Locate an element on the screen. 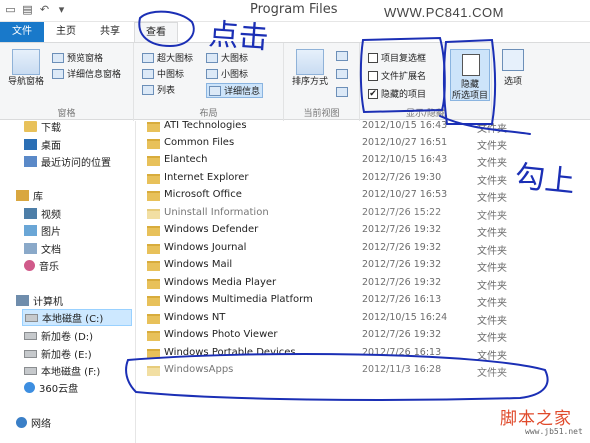 The height and width of the screenshot is (443, 590). file-name: Uninstall Information is located at coordinates (216, 212).